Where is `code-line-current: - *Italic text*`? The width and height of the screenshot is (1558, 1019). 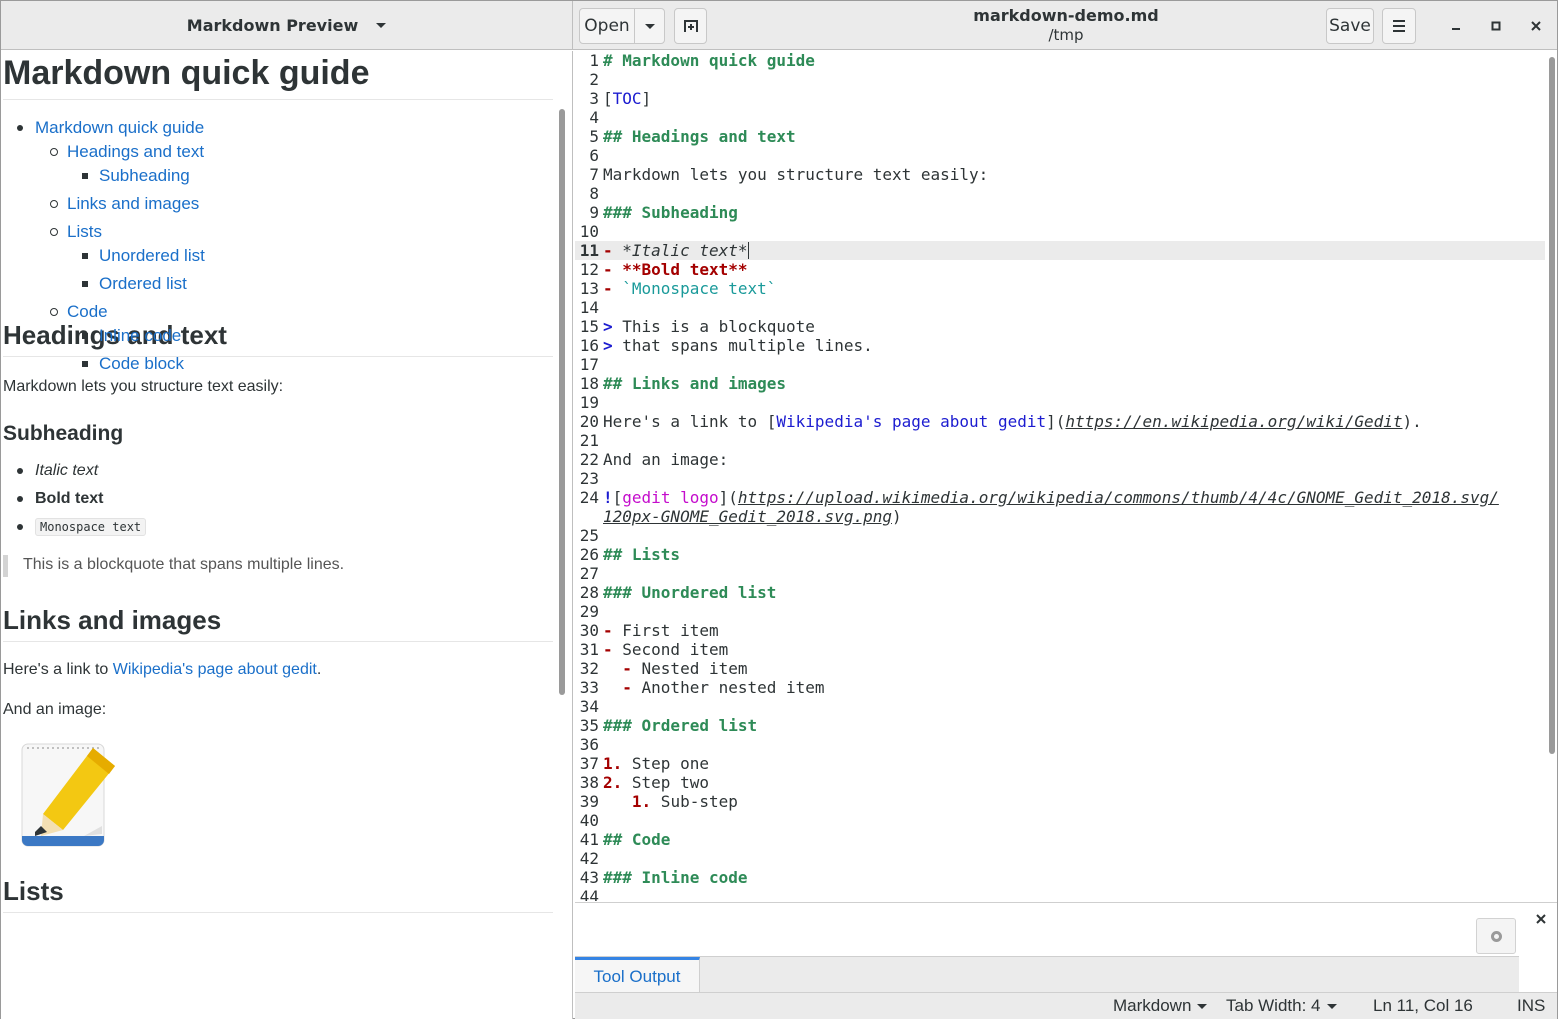
code-line-current: - *Italic text* is located at coordinates (676, 250).